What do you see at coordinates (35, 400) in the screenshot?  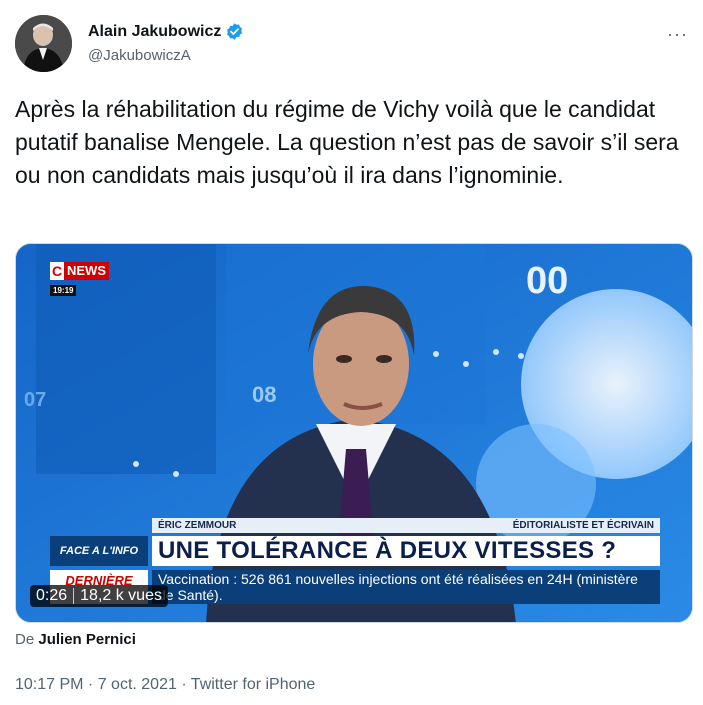 I see `studio-number-1: 07` at bounding box center [35, 400].